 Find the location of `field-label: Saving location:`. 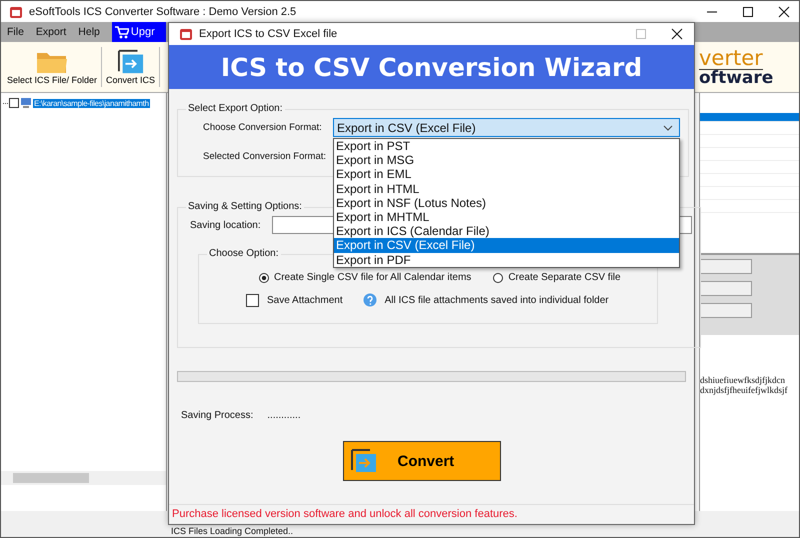

field-label: Saving location: is located at coordinates (225, 225).